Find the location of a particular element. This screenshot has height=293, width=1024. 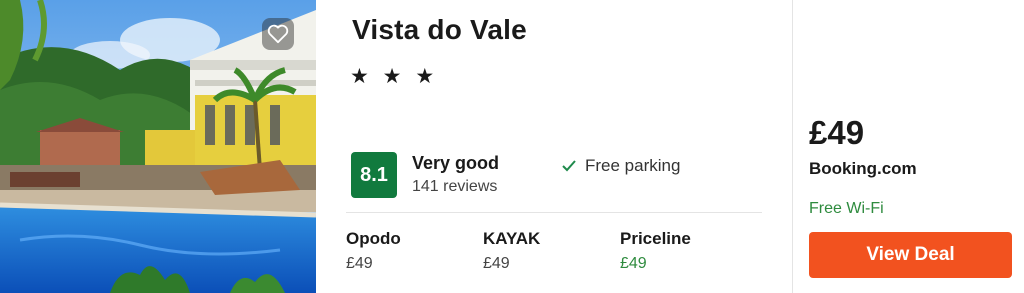

review-count: 141 reviews is located at coordinates (454, 187).